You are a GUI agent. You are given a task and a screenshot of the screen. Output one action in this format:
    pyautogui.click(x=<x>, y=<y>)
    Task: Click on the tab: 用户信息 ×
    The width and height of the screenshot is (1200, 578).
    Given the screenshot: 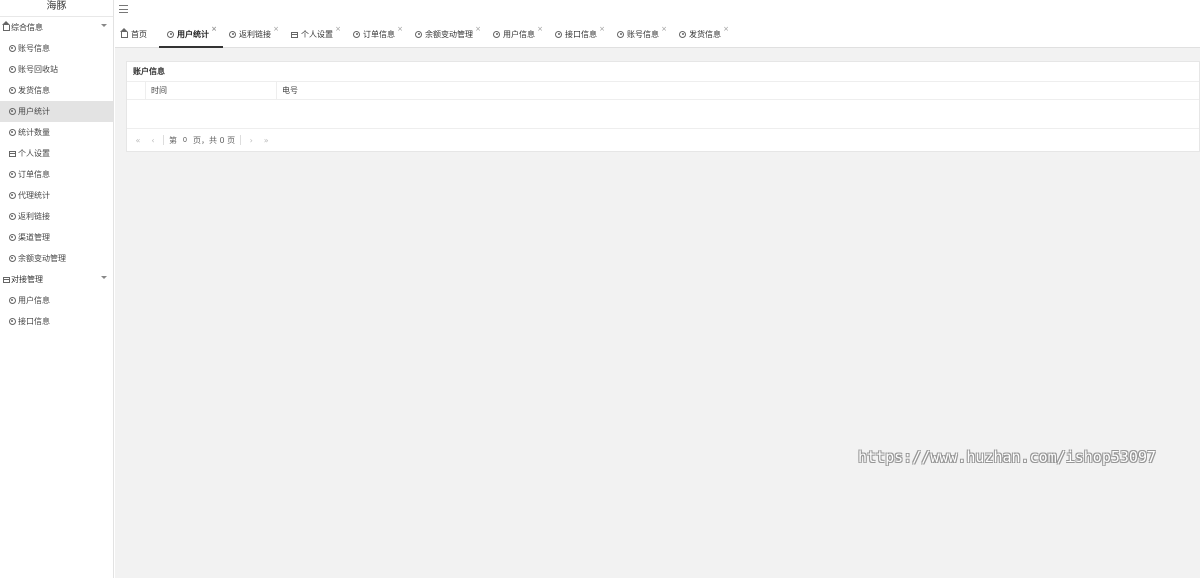 What is the action you would take?
    pyautogui.click(x=518, y=35)
    